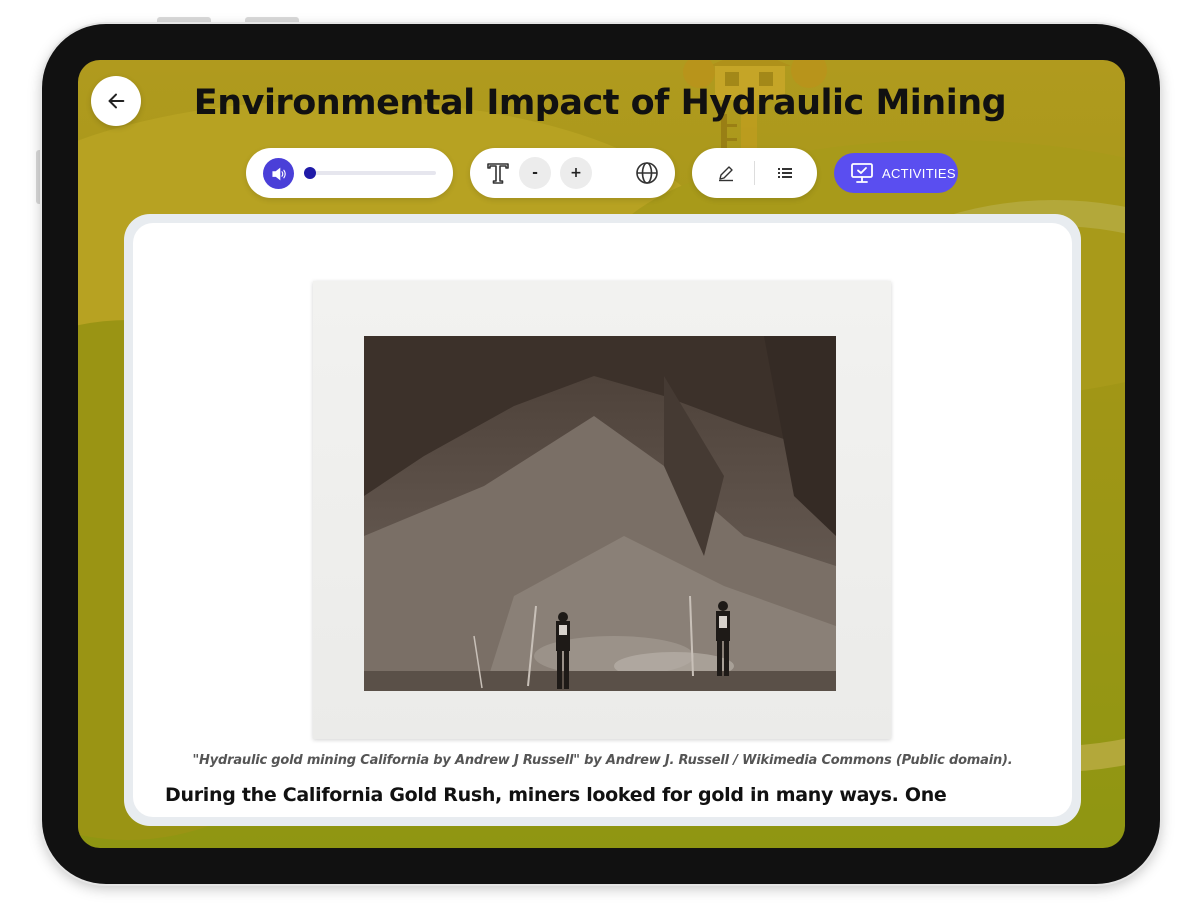  I want to click on globe-icon, so click(647, 173).